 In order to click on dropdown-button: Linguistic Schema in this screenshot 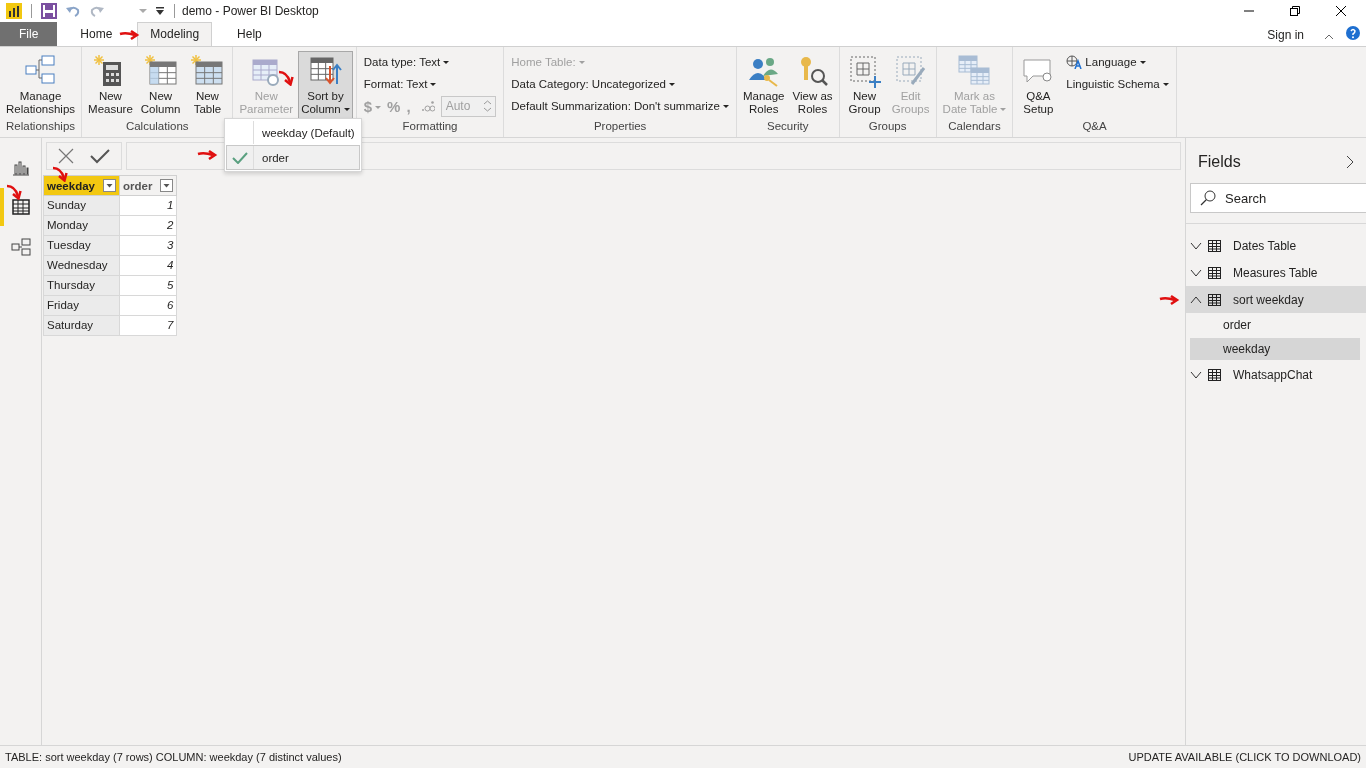, I will do `click(1117, 84)`.